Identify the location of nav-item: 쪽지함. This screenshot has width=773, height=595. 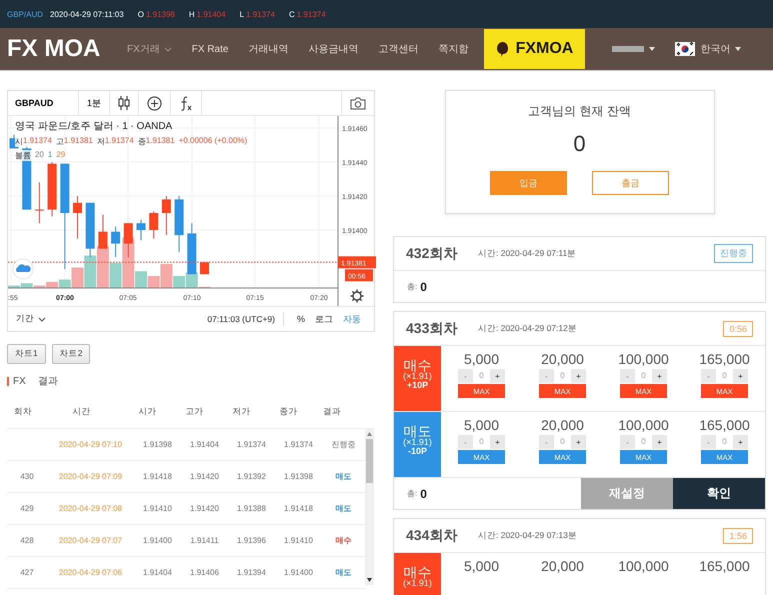
(453, 49).